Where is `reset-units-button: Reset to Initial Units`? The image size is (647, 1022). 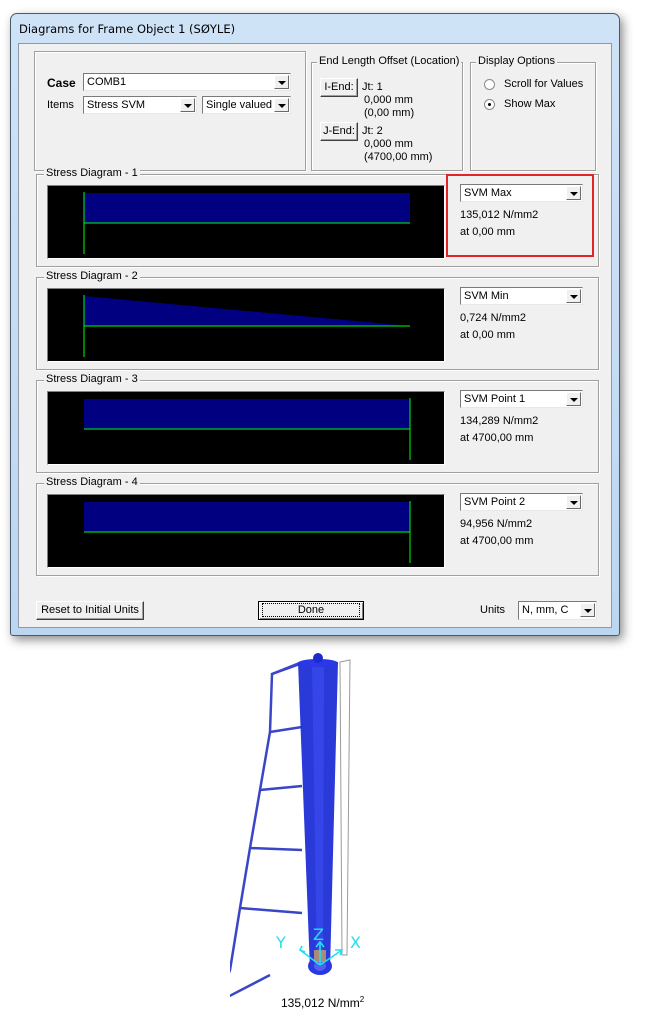
reset-units-button: Reset to Initial Units is located at coordinates (90, 610).